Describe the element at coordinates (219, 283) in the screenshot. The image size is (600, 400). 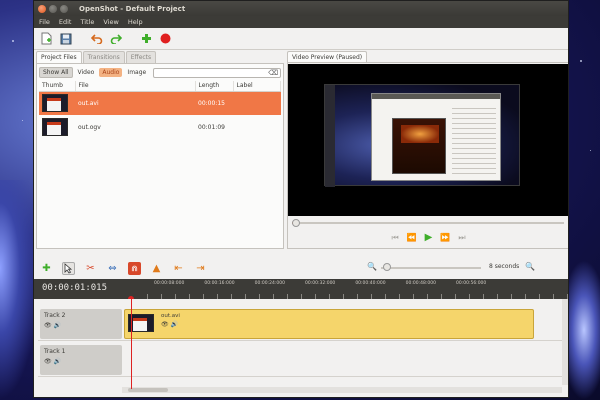
I see `ruler-label: 00:00:16:000` at that location.